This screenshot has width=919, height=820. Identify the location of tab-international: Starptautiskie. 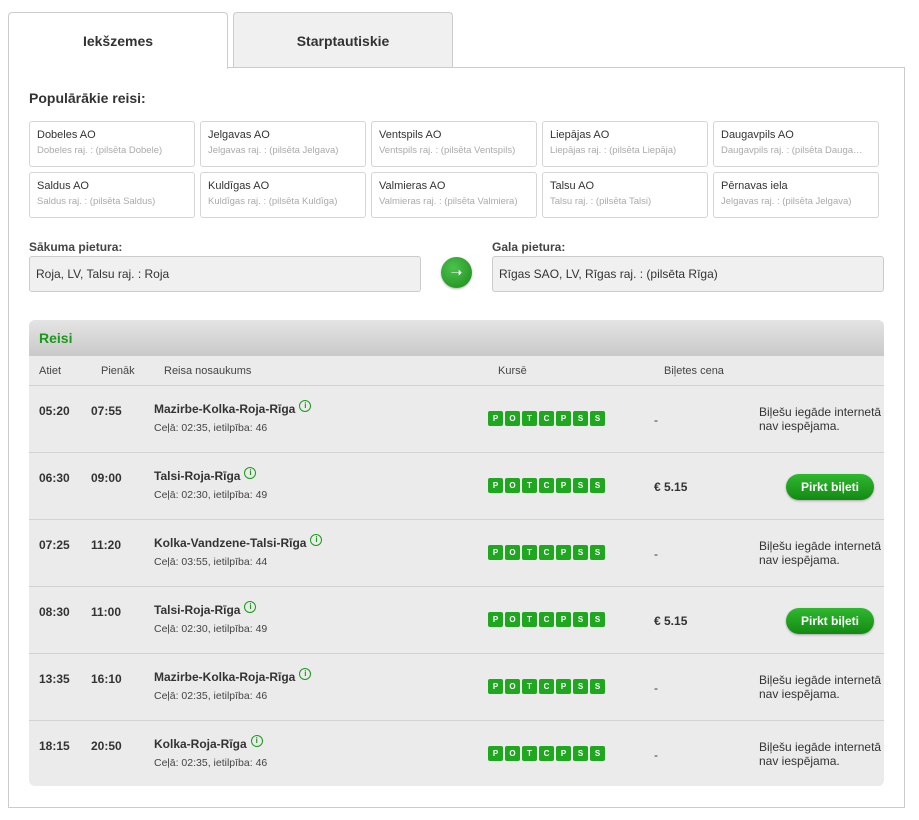
(343, 40).